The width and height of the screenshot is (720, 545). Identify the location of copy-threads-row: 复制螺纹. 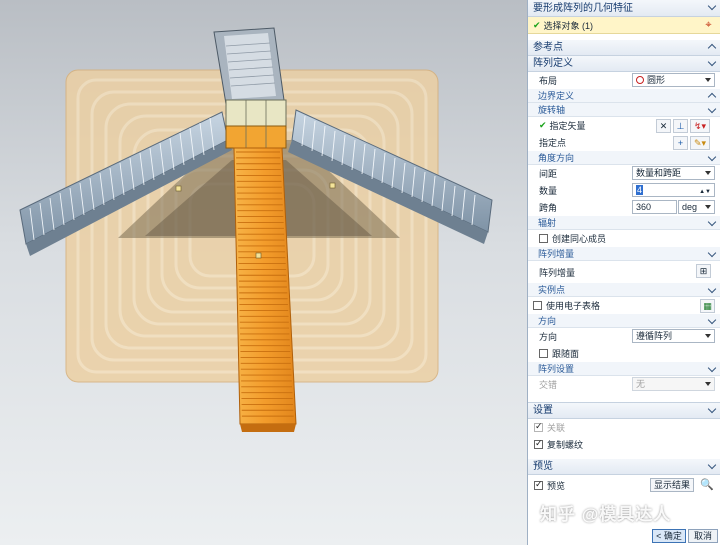
(624, 444).